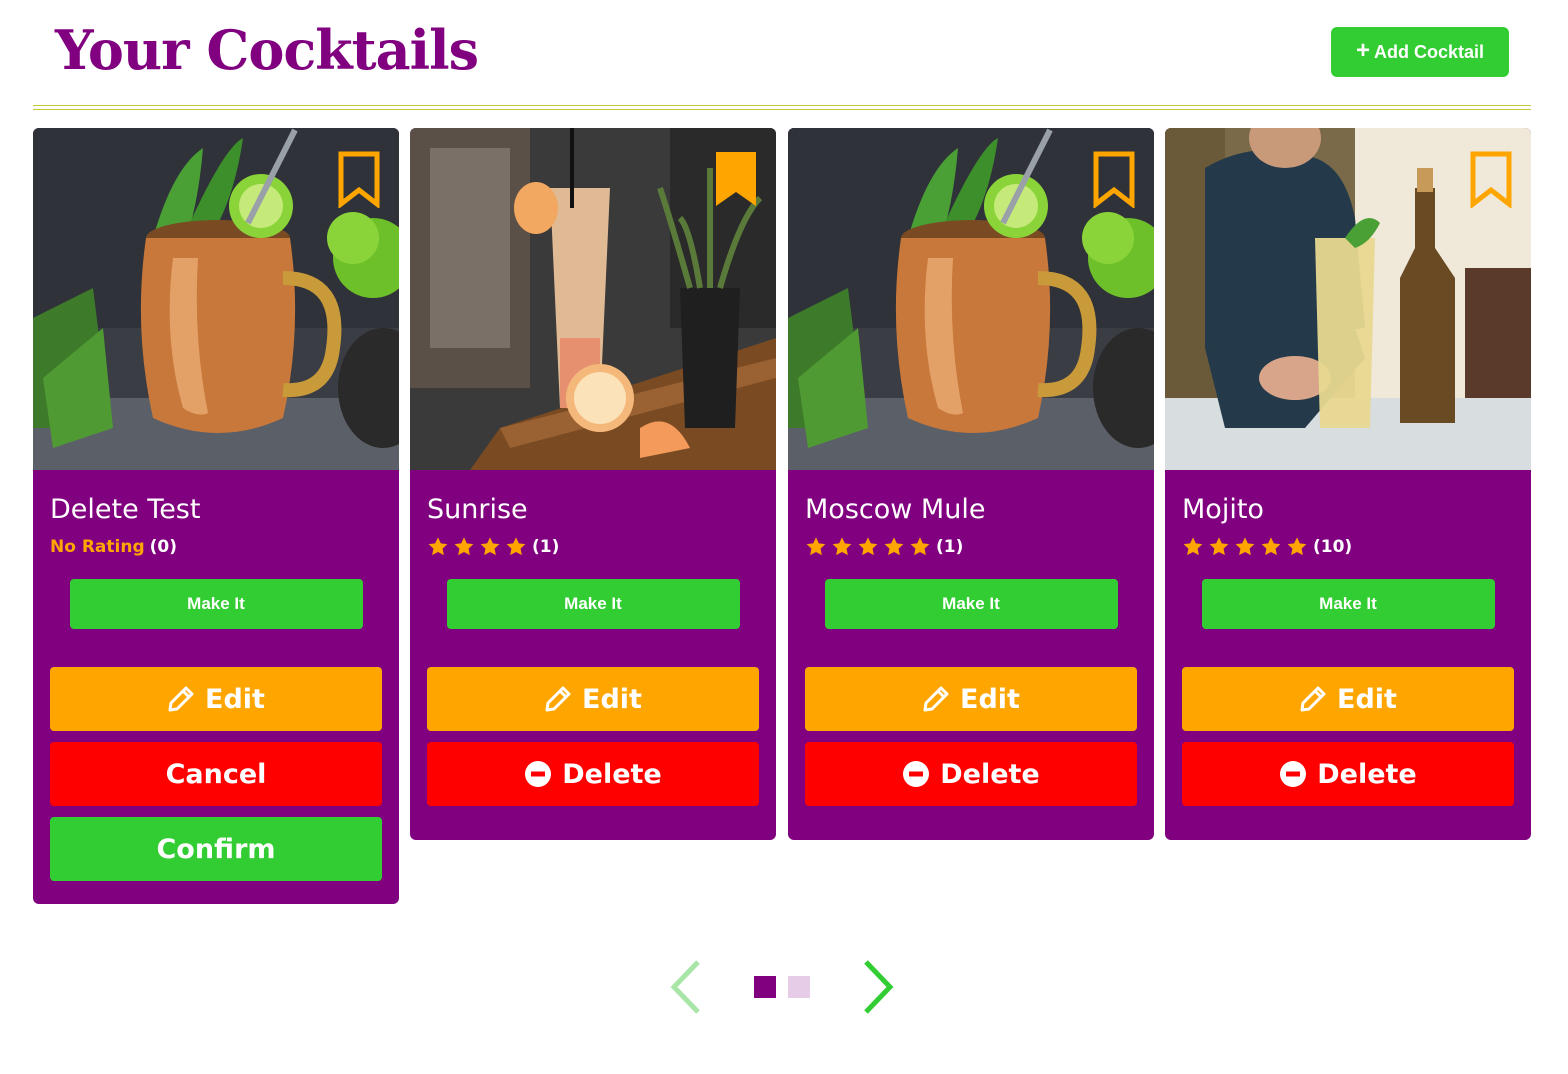 The width and height of the screenshot is (1568, 1074). I want to click on cancel-label: Cancel, so click(216, 774).